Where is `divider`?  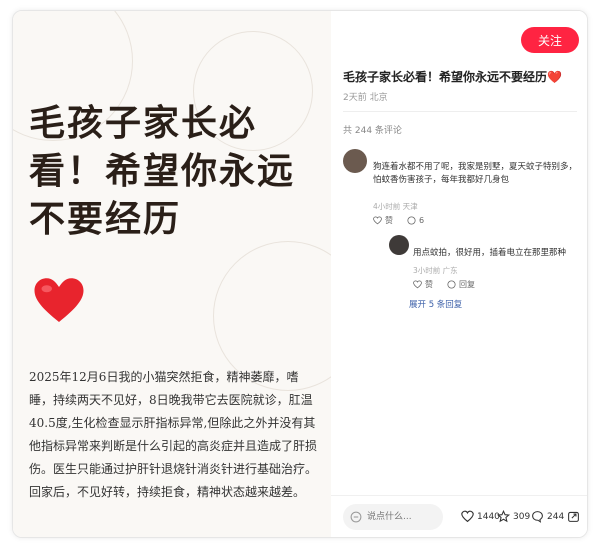 divider is located at coordinates (460, 111).